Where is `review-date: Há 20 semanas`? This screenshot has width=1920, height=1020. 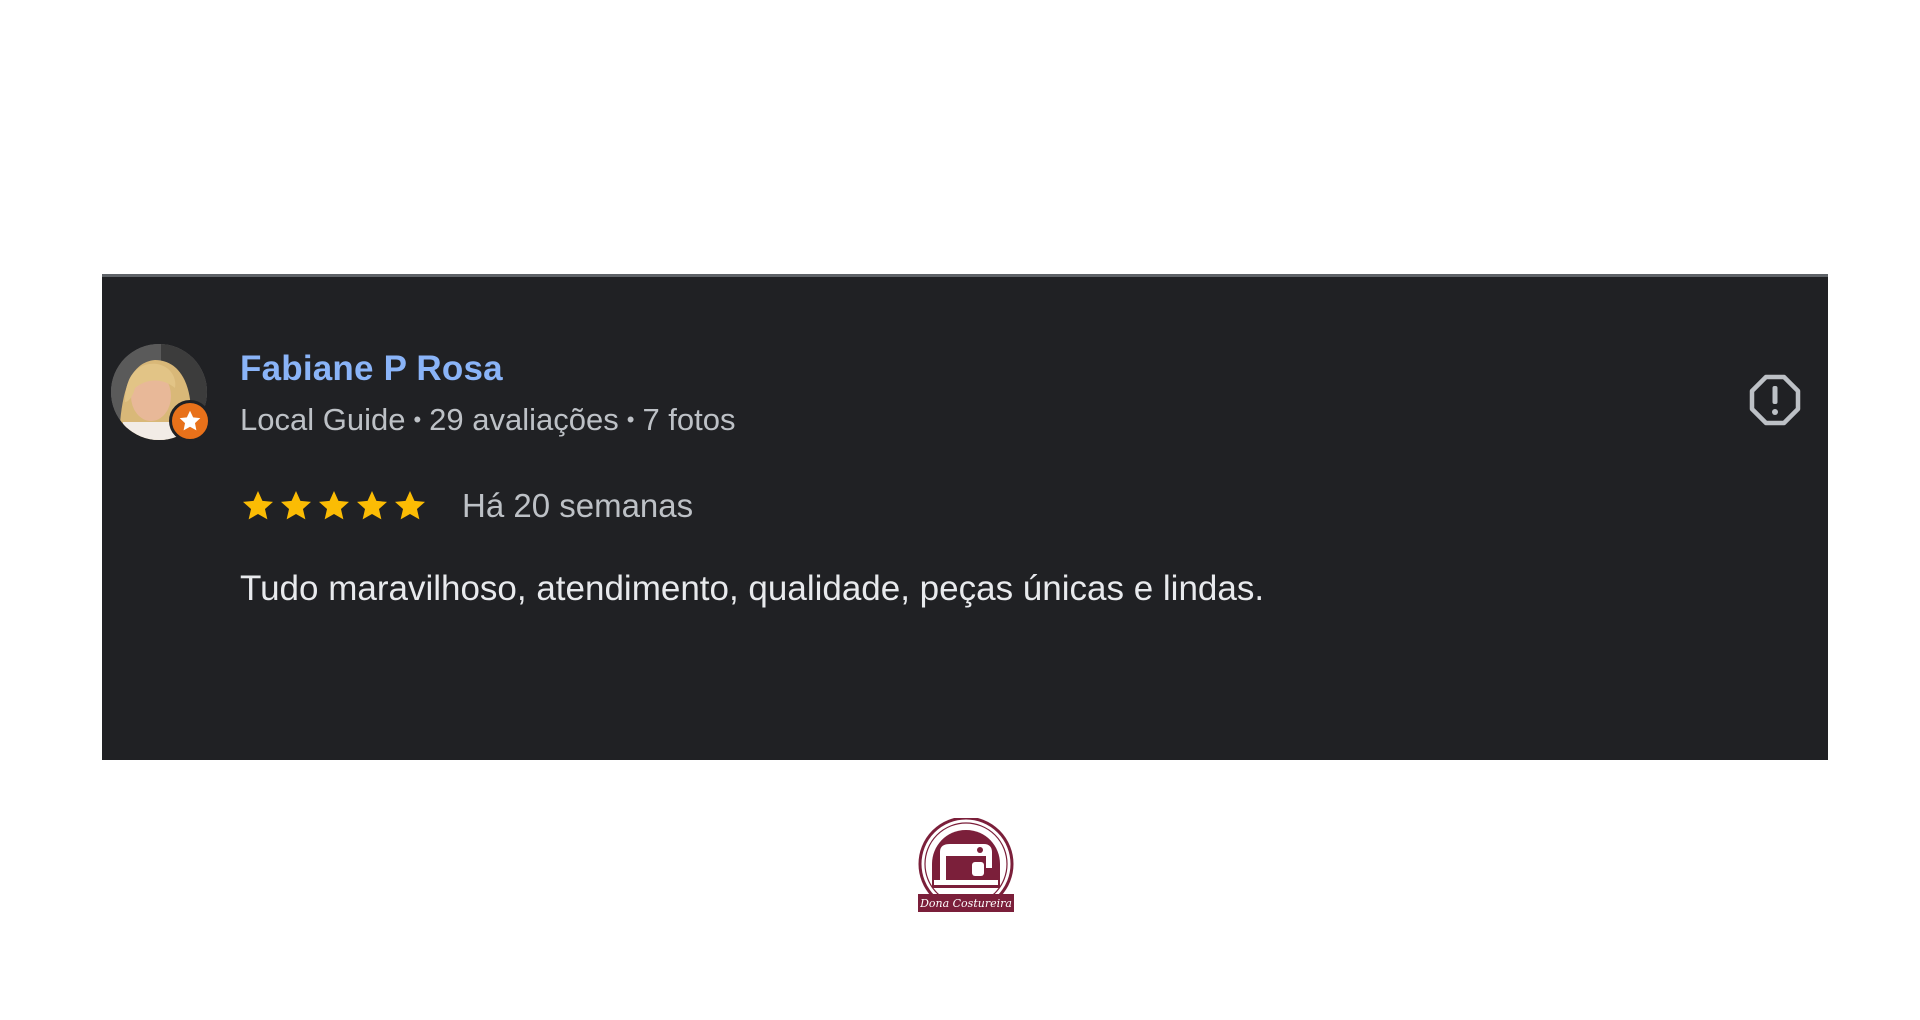
review-date: Há 20 semanas is located at coordinates (578, 505).